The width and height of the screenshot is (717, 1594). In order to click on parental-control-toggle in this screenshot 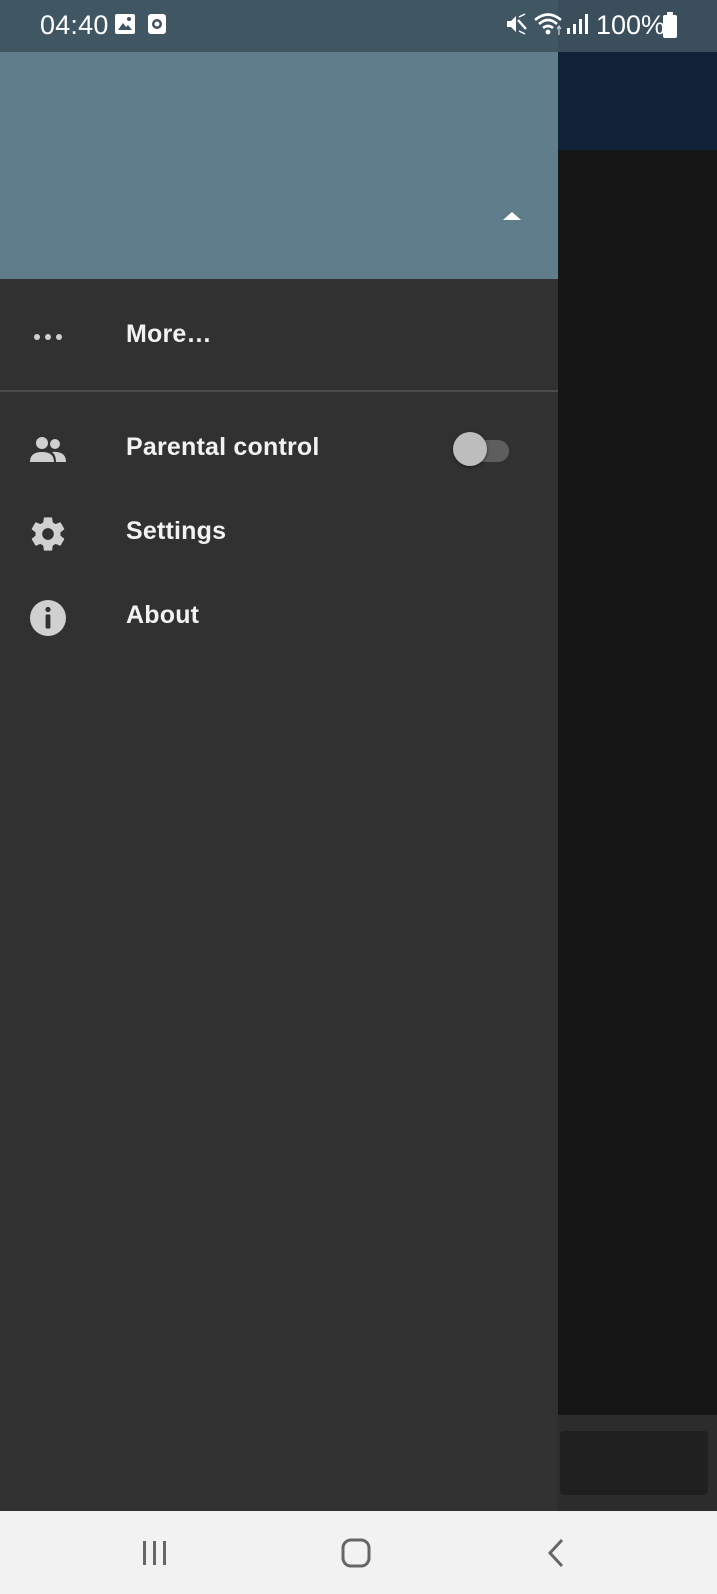, I will do `click(482, 449)`.